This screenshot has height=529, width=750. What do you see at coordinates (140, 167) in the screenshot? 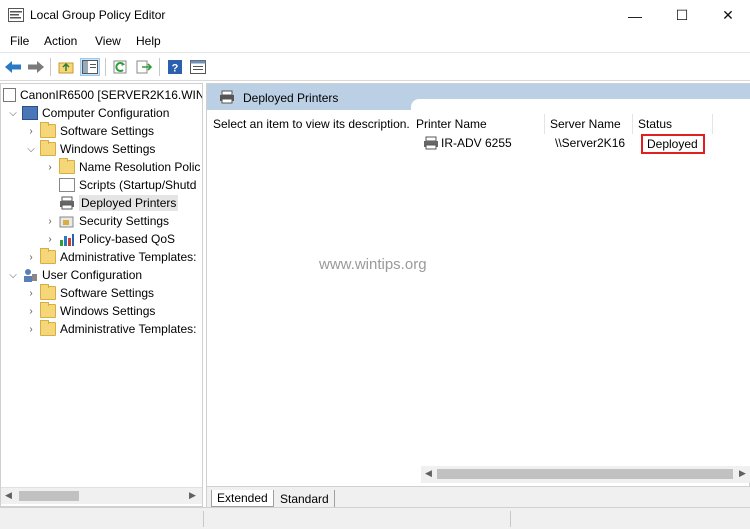
I see `tree-label: Name Resolution Polic` at bounding box center [140, 167].